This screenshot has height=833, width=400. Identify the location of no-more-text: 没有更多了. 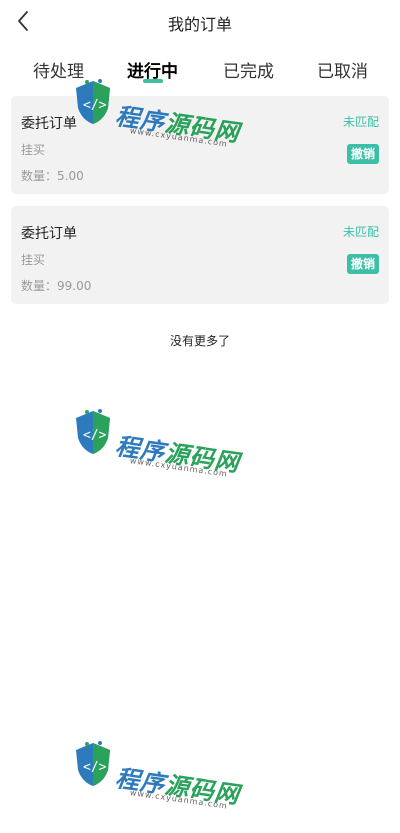
(199, 341).